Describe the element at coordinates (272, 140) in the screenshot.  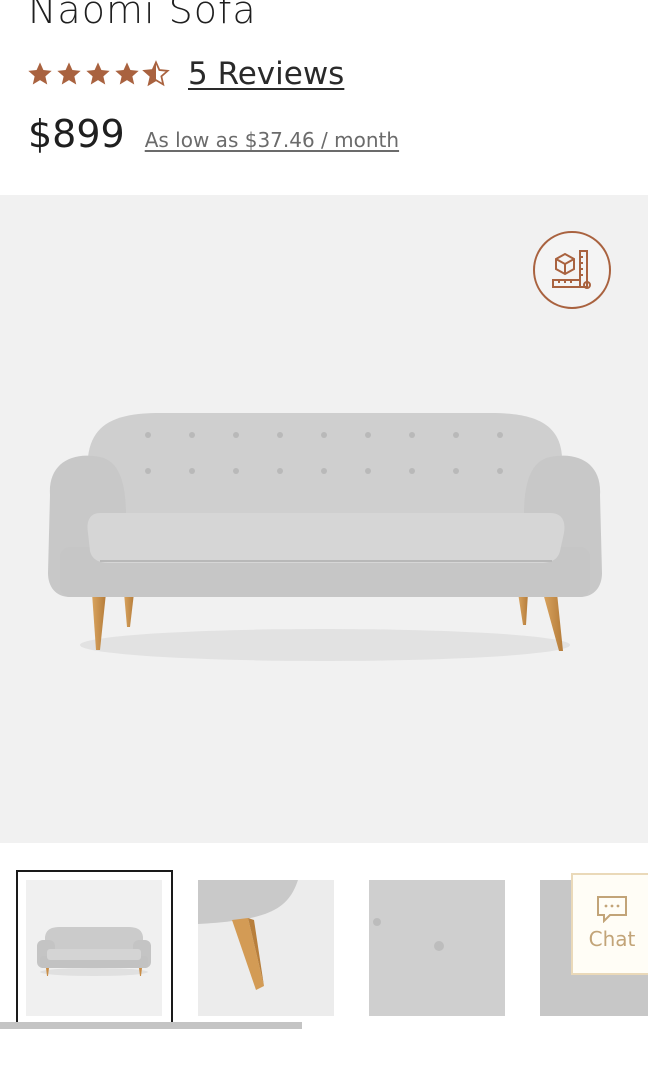
I see `financing-link: As low as $37.46 / month` at that location.